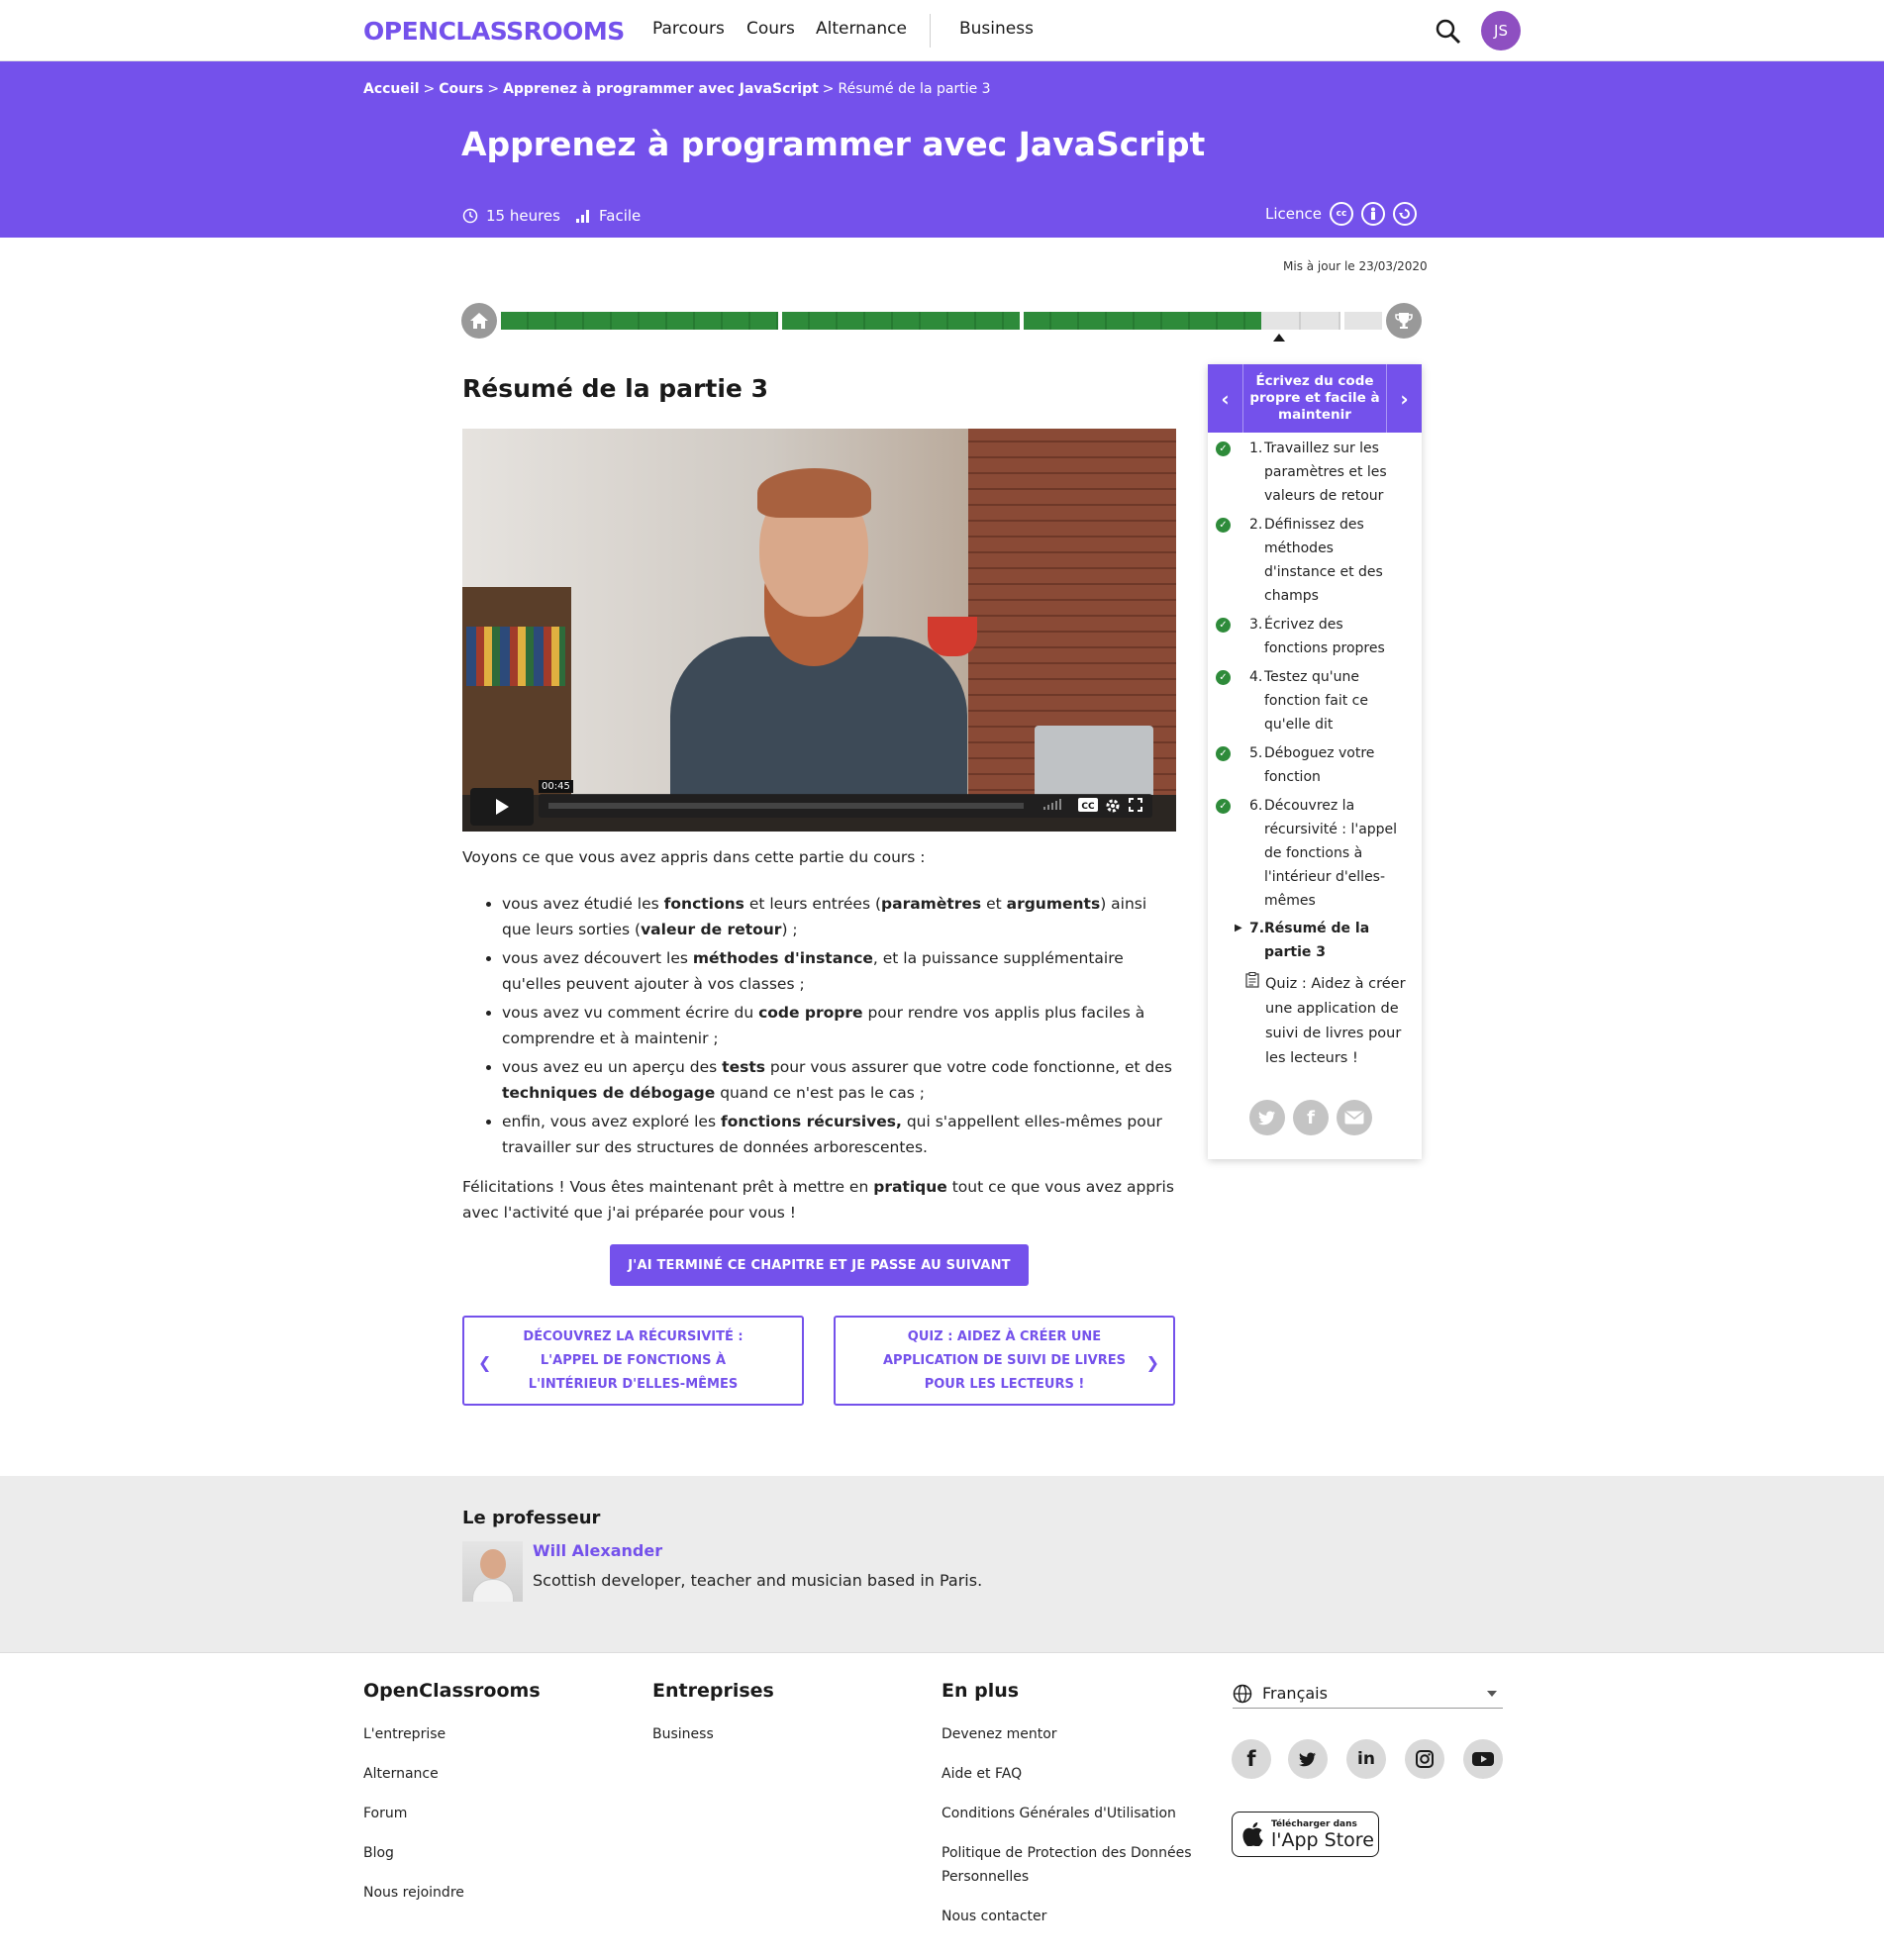 The image size is (1884, 1960). Describe the element at coordinates (1404, 321) in the screenshot. I see `trophy-icon` at that location.